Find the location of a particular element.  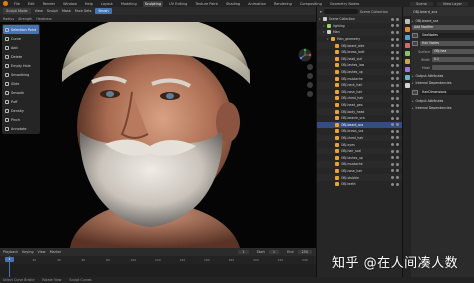

menu-help: Help is located at coordinates (89, 4).